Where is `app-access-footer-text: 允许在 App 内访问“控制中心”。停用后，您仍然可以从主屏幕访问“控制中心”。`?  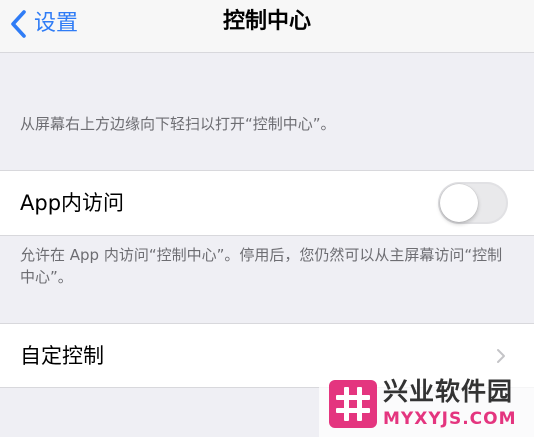
app-access-footer-text: 允许在 App 内访问“控制中心”。停用后，您仍然可以从主屏幕访问“控制中心”。 is located at coordinates (261, 266).